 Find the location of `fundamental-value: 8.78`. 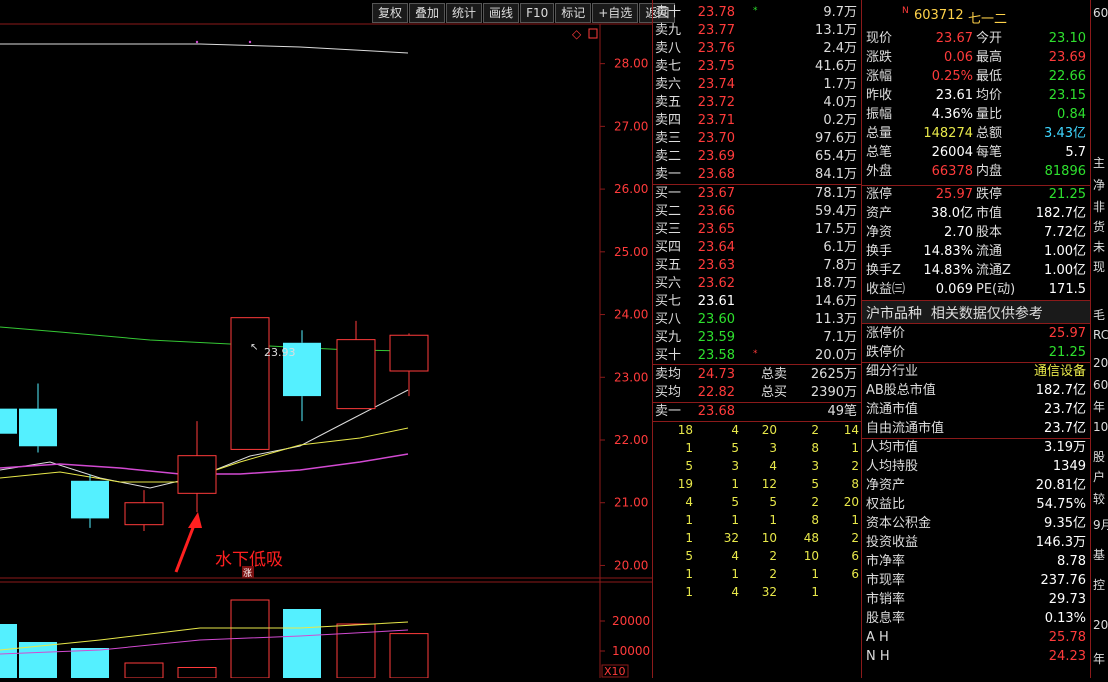

fundamental-value: 8.78 is located at coordinates (1071, 561).